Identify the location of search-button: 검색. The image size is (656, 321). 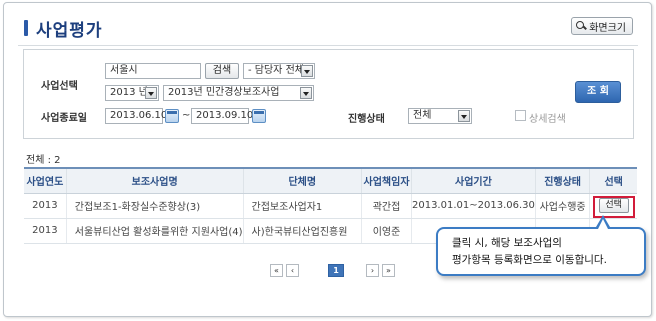
(222, 71).